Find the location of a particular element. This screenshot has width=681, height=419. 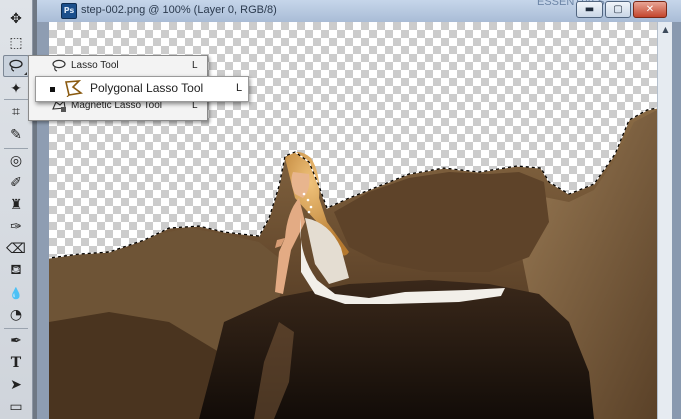

marquee-icon: ⬚ is located at coordinates (16, 43).